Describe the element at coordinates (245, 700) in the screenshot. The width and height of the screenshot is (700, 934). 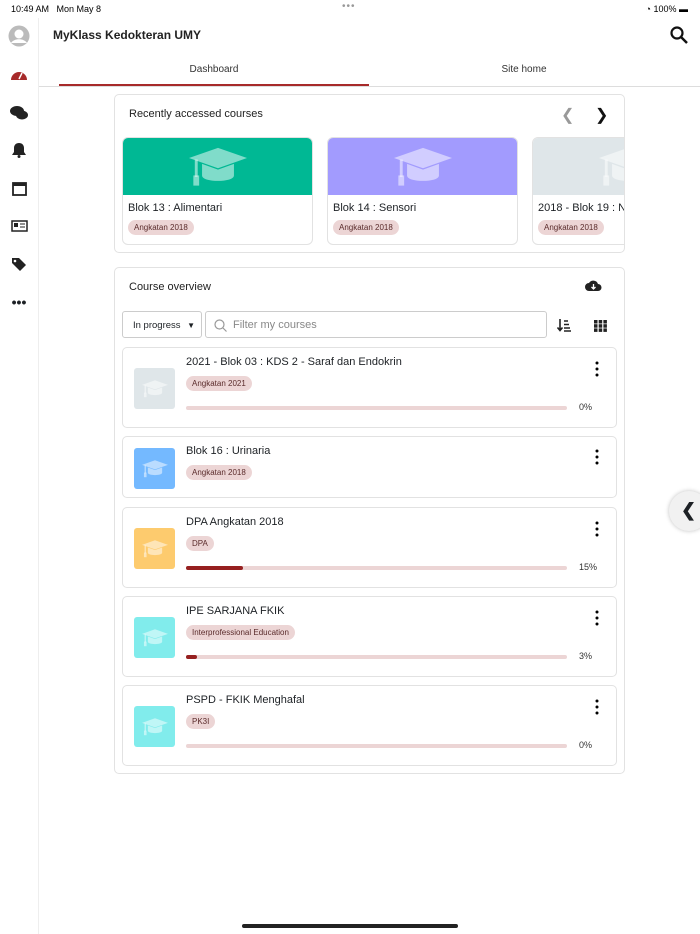
I see `course-name: PSPD - FKIK Menghafal` at that location.